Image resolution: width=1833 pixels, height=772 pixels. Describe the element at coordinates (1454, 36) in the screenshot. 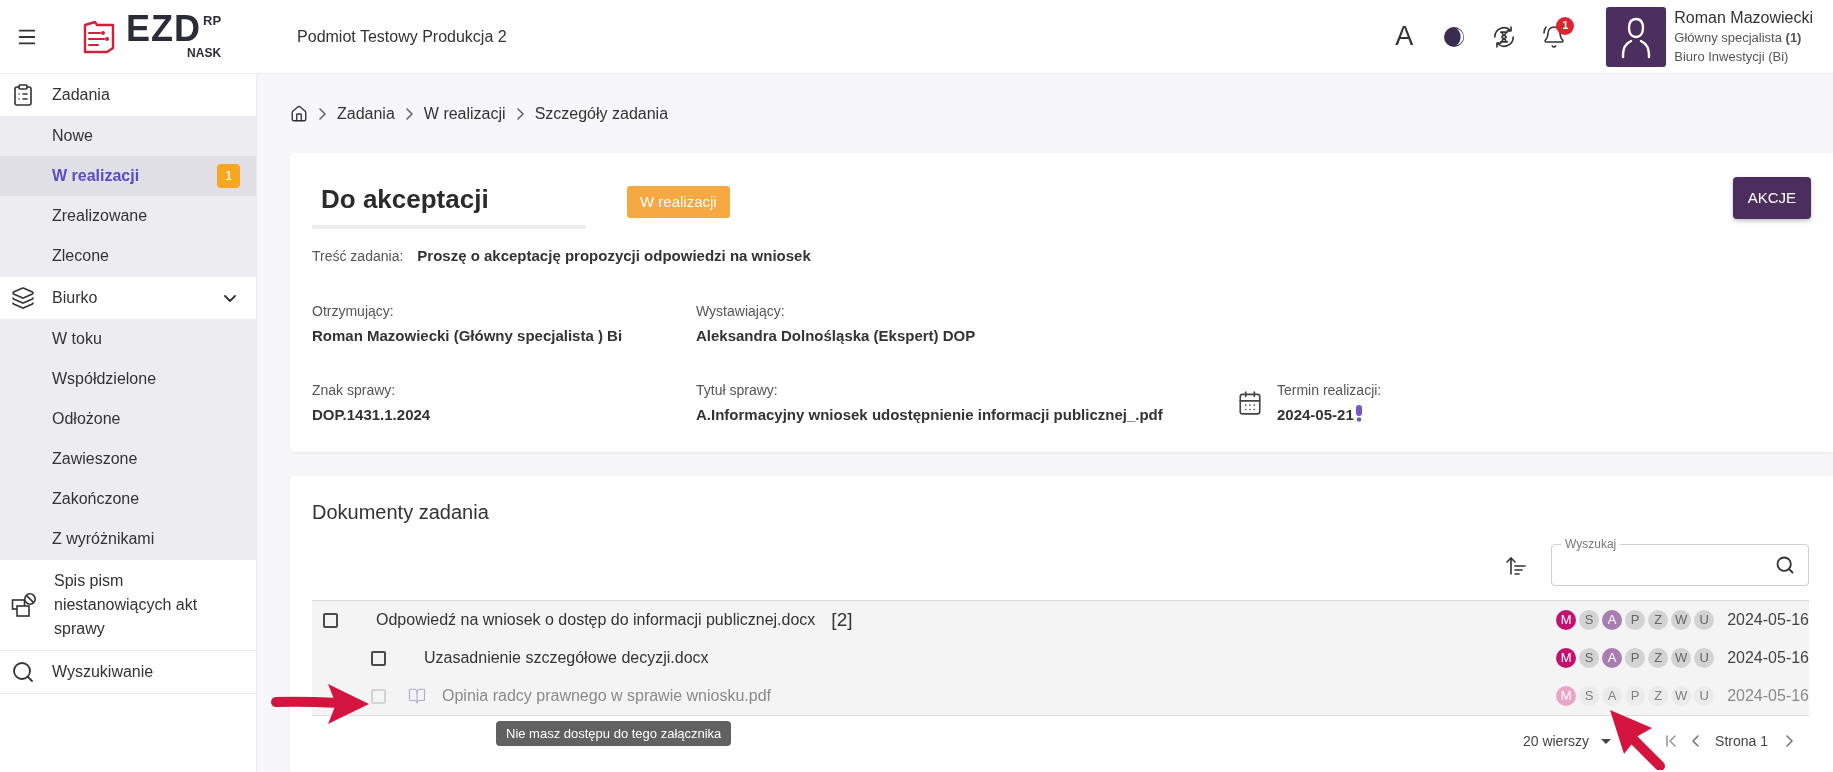

I see `contrast-icon` at that location.